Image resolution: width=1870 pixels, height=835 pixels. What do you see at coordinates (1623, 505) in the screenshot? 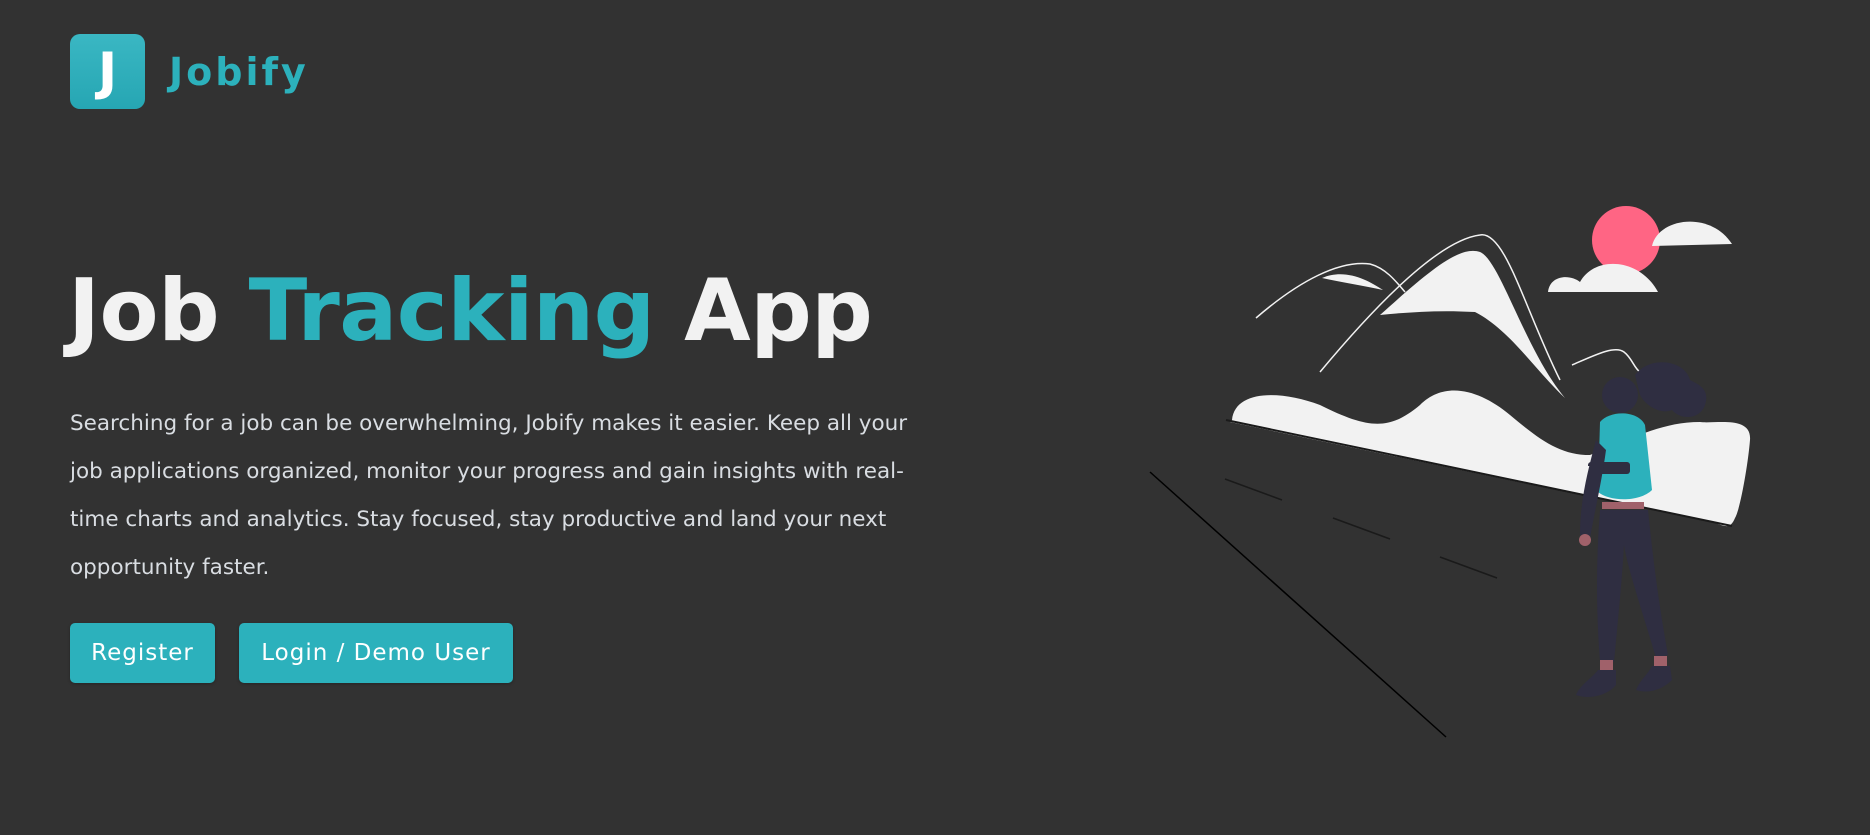
I see `backpack-belt` at bounding box center [1623, 505].